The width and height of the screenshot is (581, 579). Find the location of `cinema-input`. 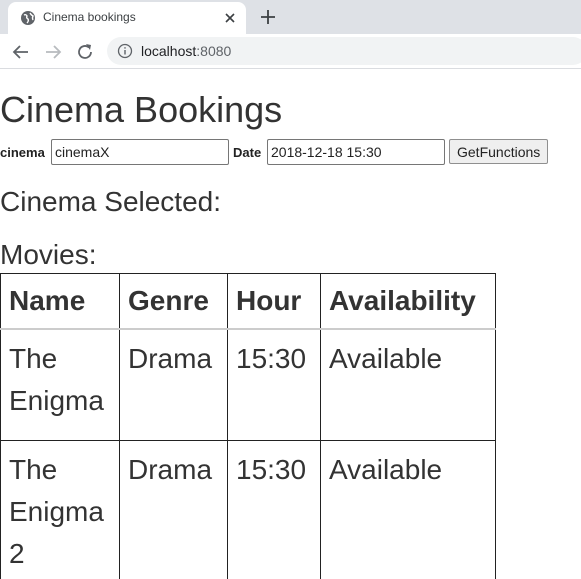

cinema-input is located at coordinates (140, 152).